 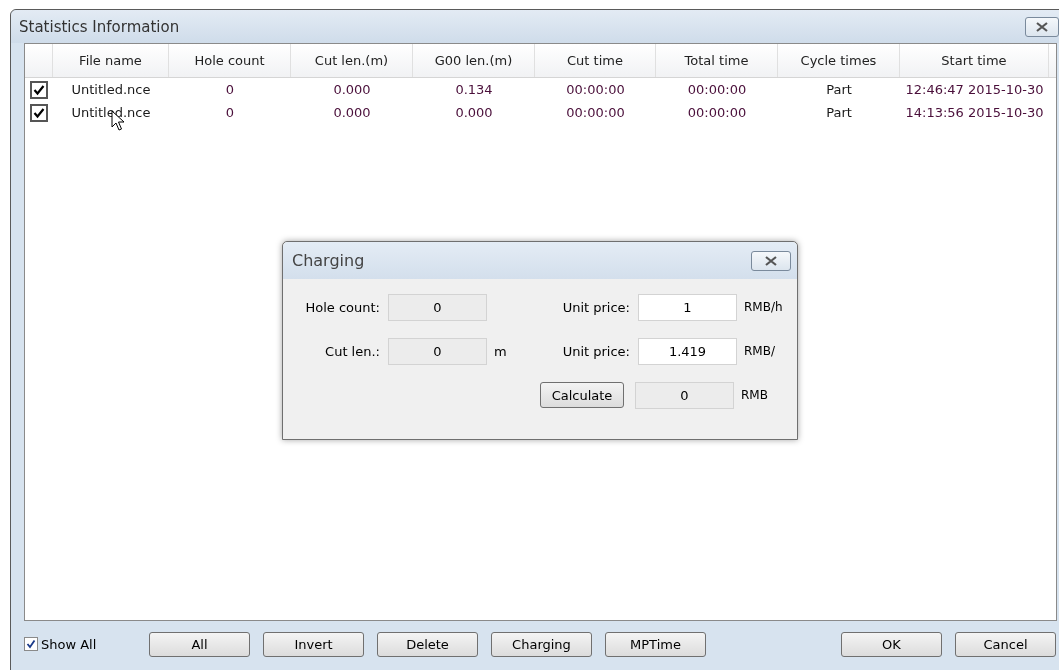 I want to click on column-header: File name, so click(x=111, y=60).